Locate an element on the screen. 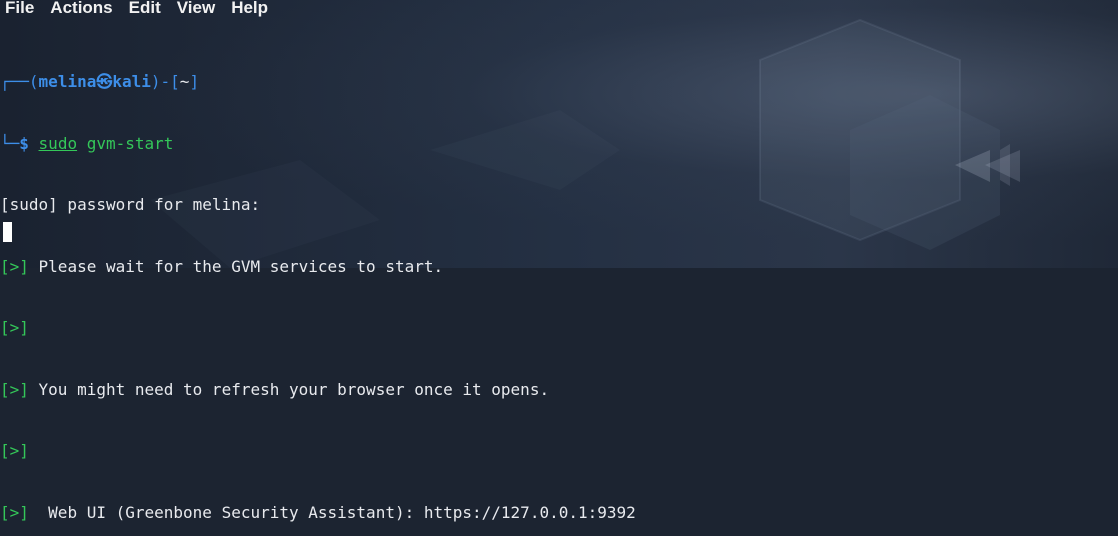  menu-file: File is located at coordinates (21, 8).